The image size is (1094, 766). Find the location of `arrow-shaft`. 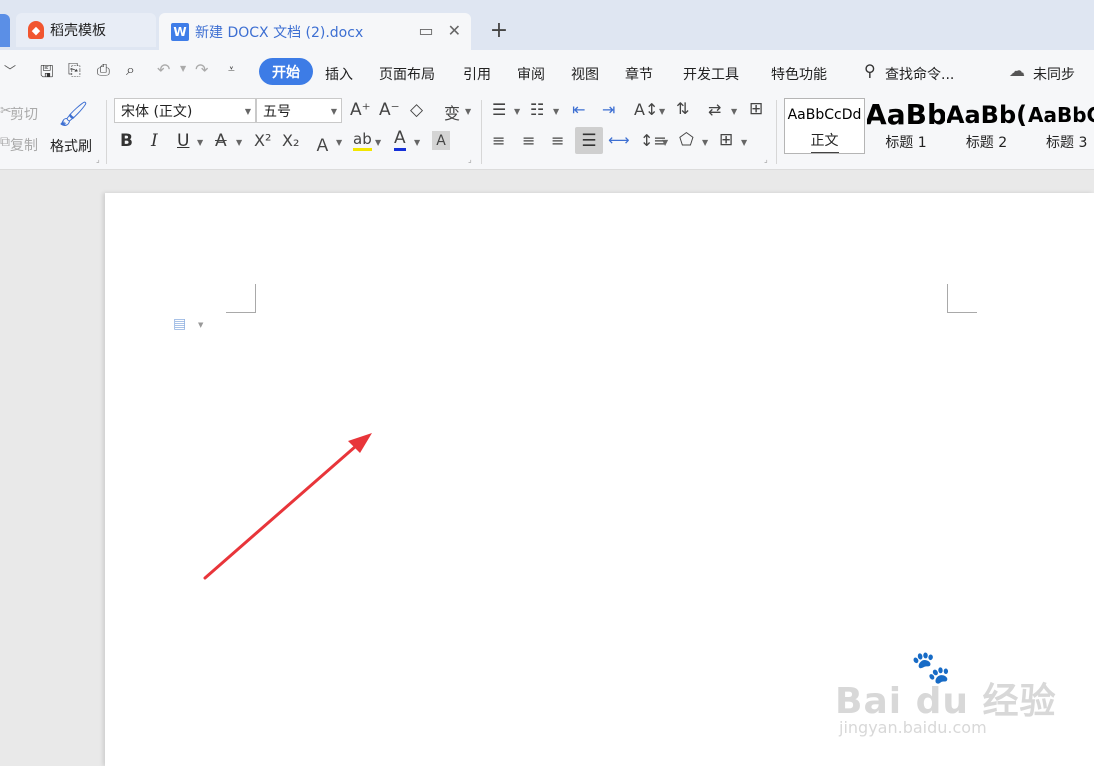

arrow-shaft is located at coordinates (280, 512).